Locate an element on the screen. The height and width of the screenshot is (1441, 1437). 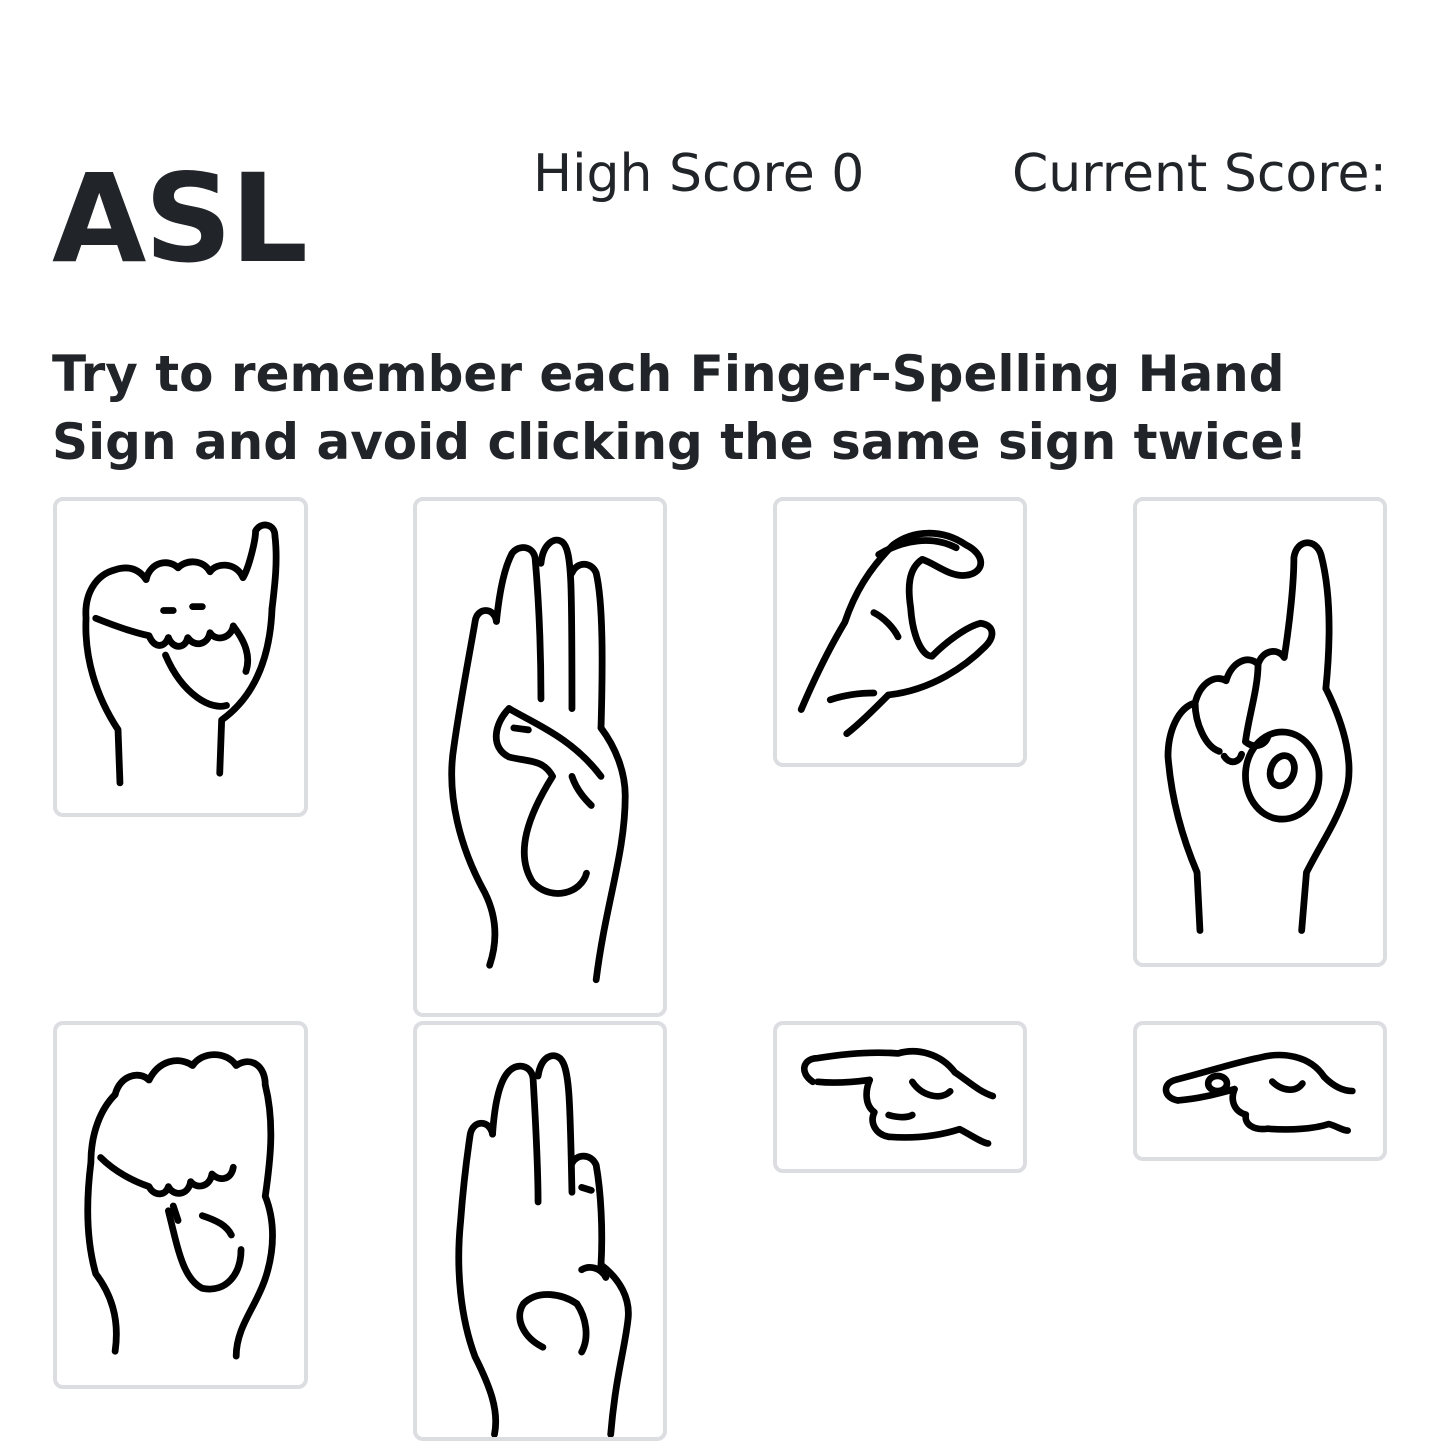
sign-card-e is located at coordinates (180, 1205).